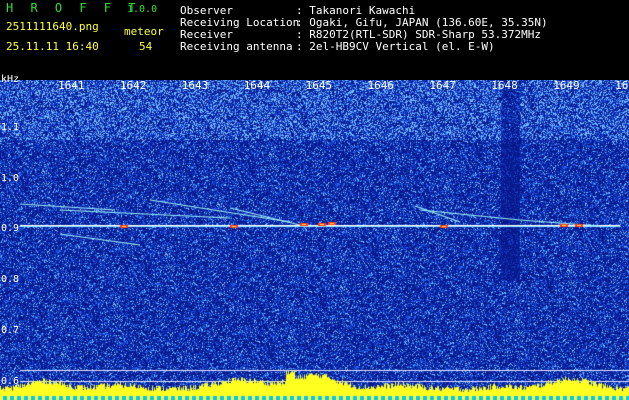  I want to click on minute-label-1647: 1647, so click(442, 85).